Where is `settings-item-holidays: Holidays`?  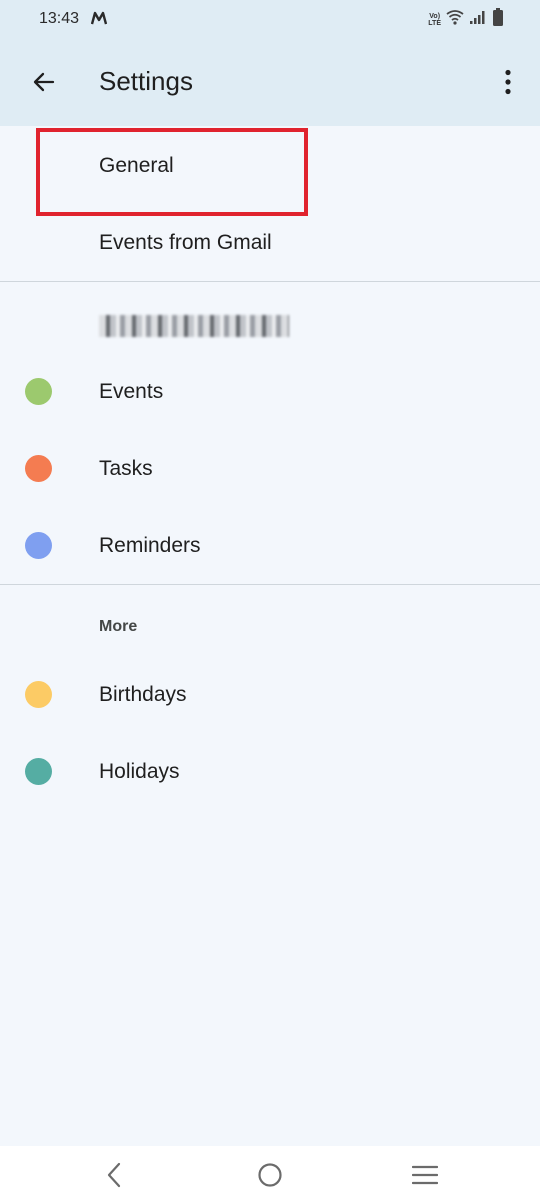 settings-item-holidays: Holidays is located at coordinates (270, 771).